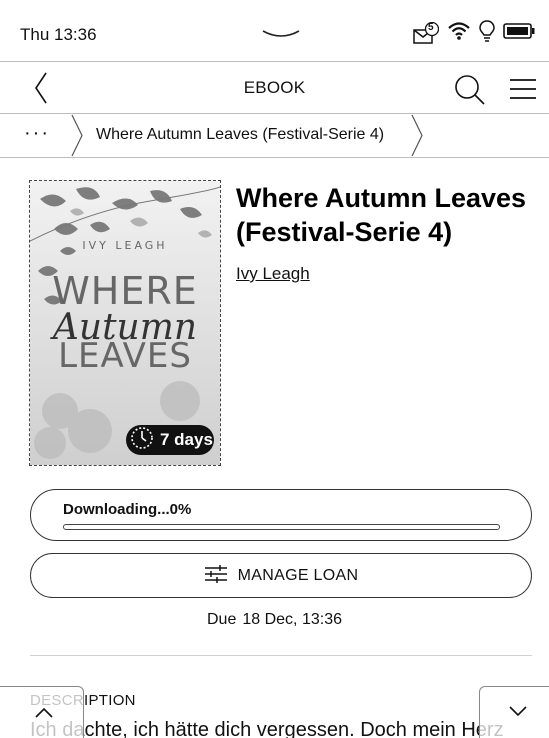 This screenshot has height=738, width=549. What do you see at coordinates (216, 575) in the screenshot?
I see `sliders-icon` at bounding box center [216, 575].